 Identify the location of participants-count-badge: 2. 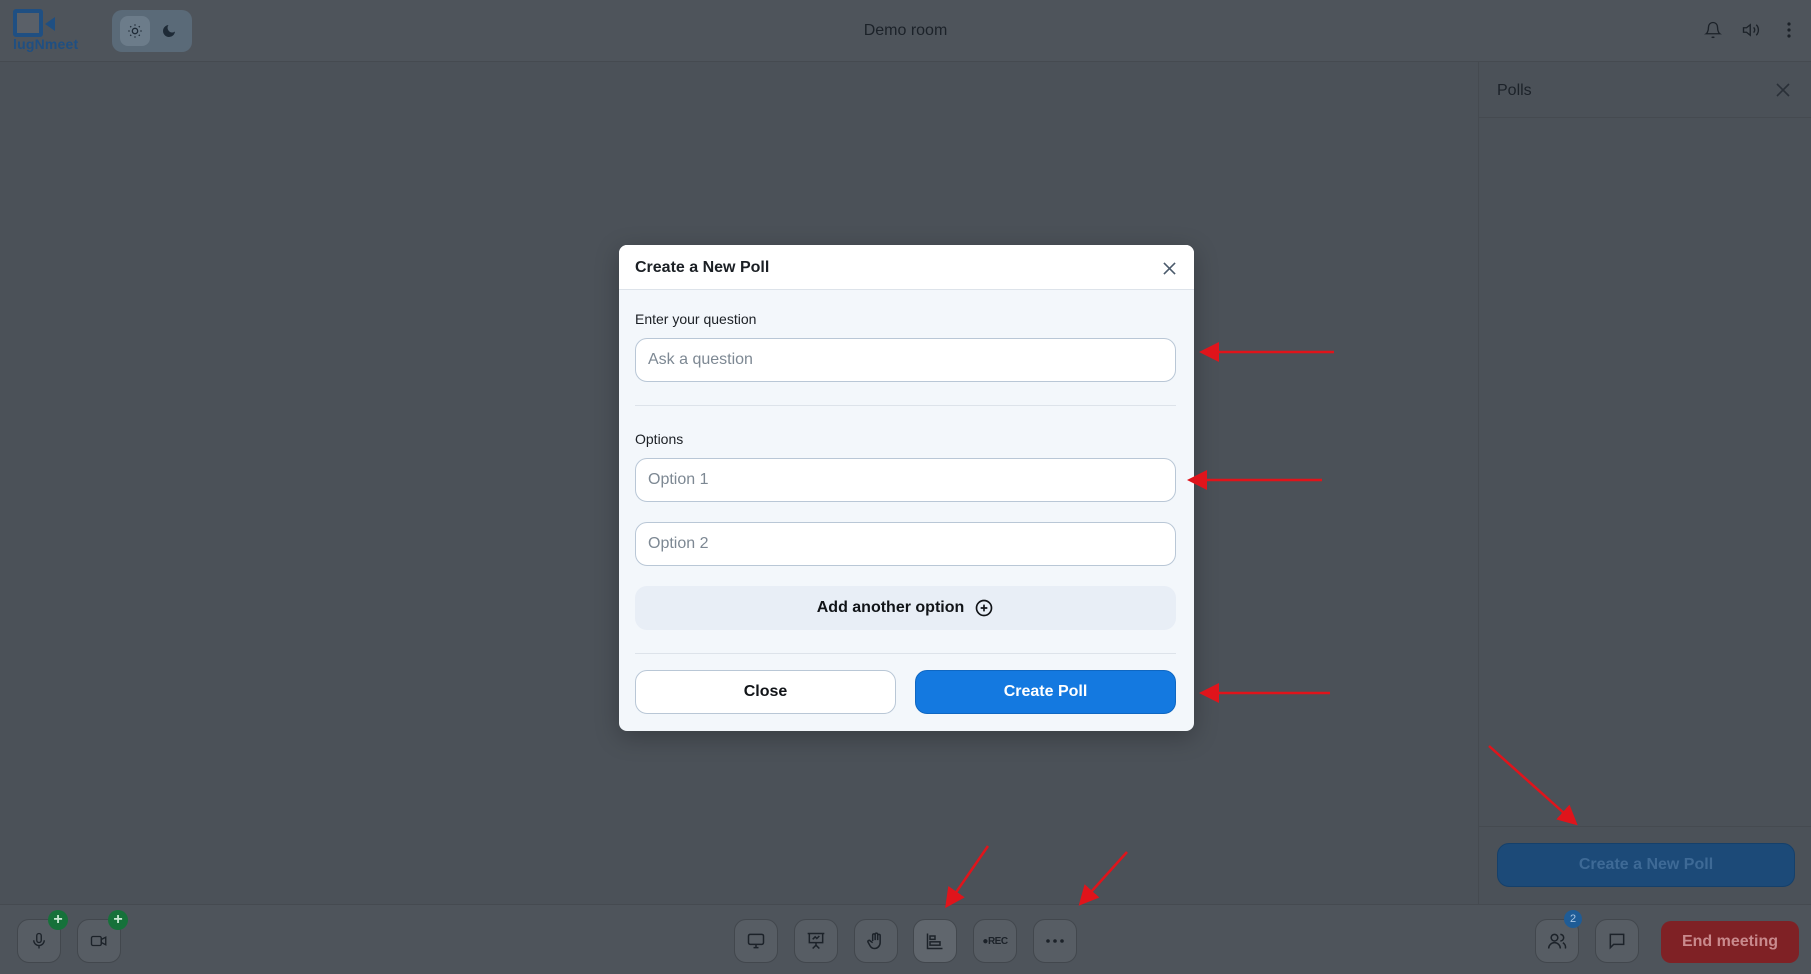
(1573, 919).